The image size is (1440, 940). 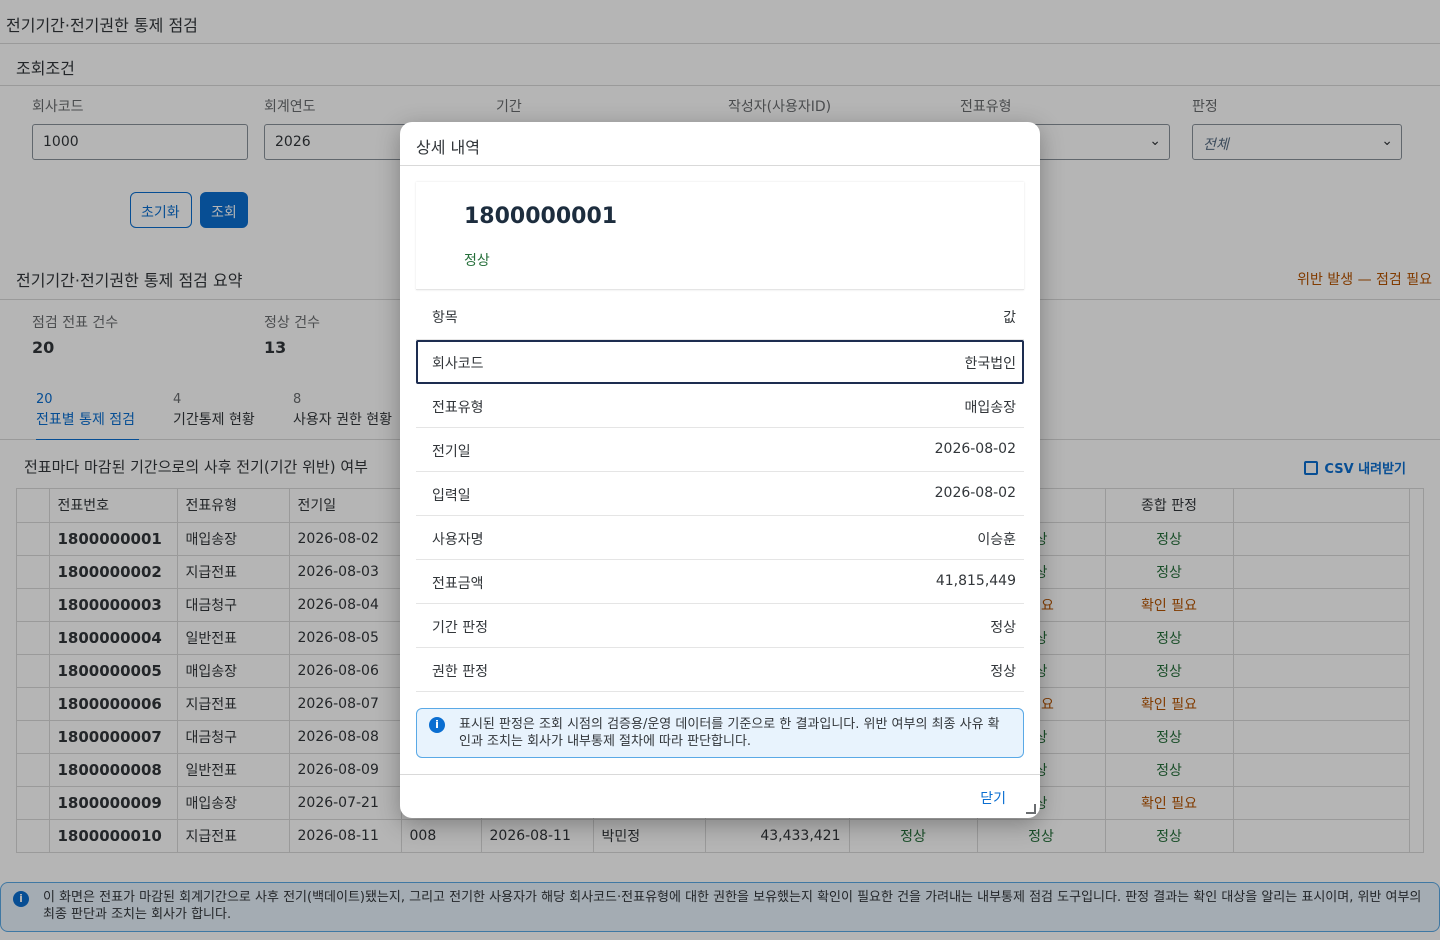 I want to click on info-icon: i, so click(x=437, y=725).